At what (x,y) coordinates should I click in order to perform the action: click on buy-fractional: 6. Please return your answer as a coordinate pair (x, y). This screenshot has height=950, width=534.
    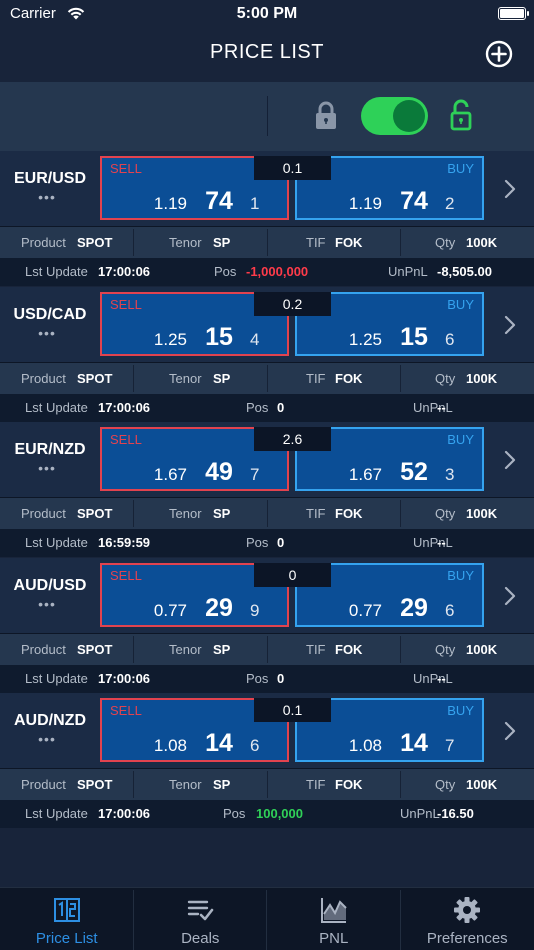
    Looking at the image, I should click on (450, 610).